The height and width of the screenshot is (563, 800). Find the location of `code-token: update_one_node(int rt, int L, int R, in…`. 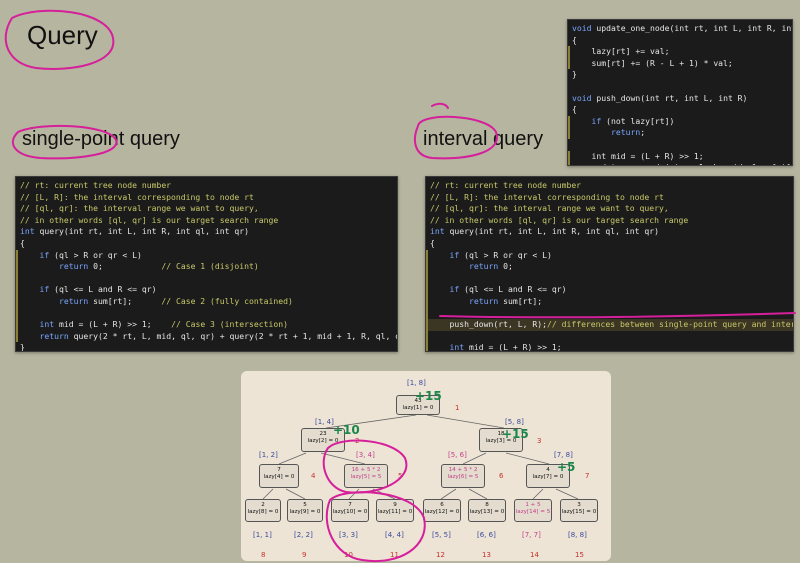

code-token: update_one_node(int rt, int L, int R, in… is located at coordinates (694, 28).